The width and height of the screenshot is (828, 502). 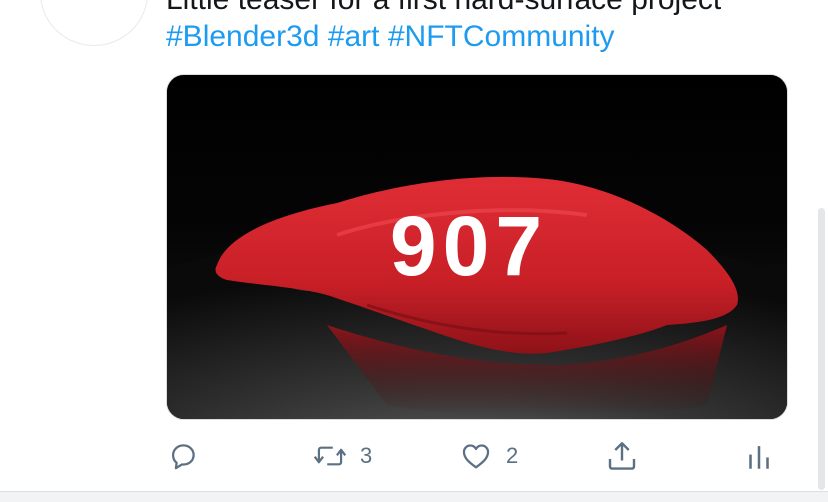 I want to click on reply-button, so click(x=183, y=456).